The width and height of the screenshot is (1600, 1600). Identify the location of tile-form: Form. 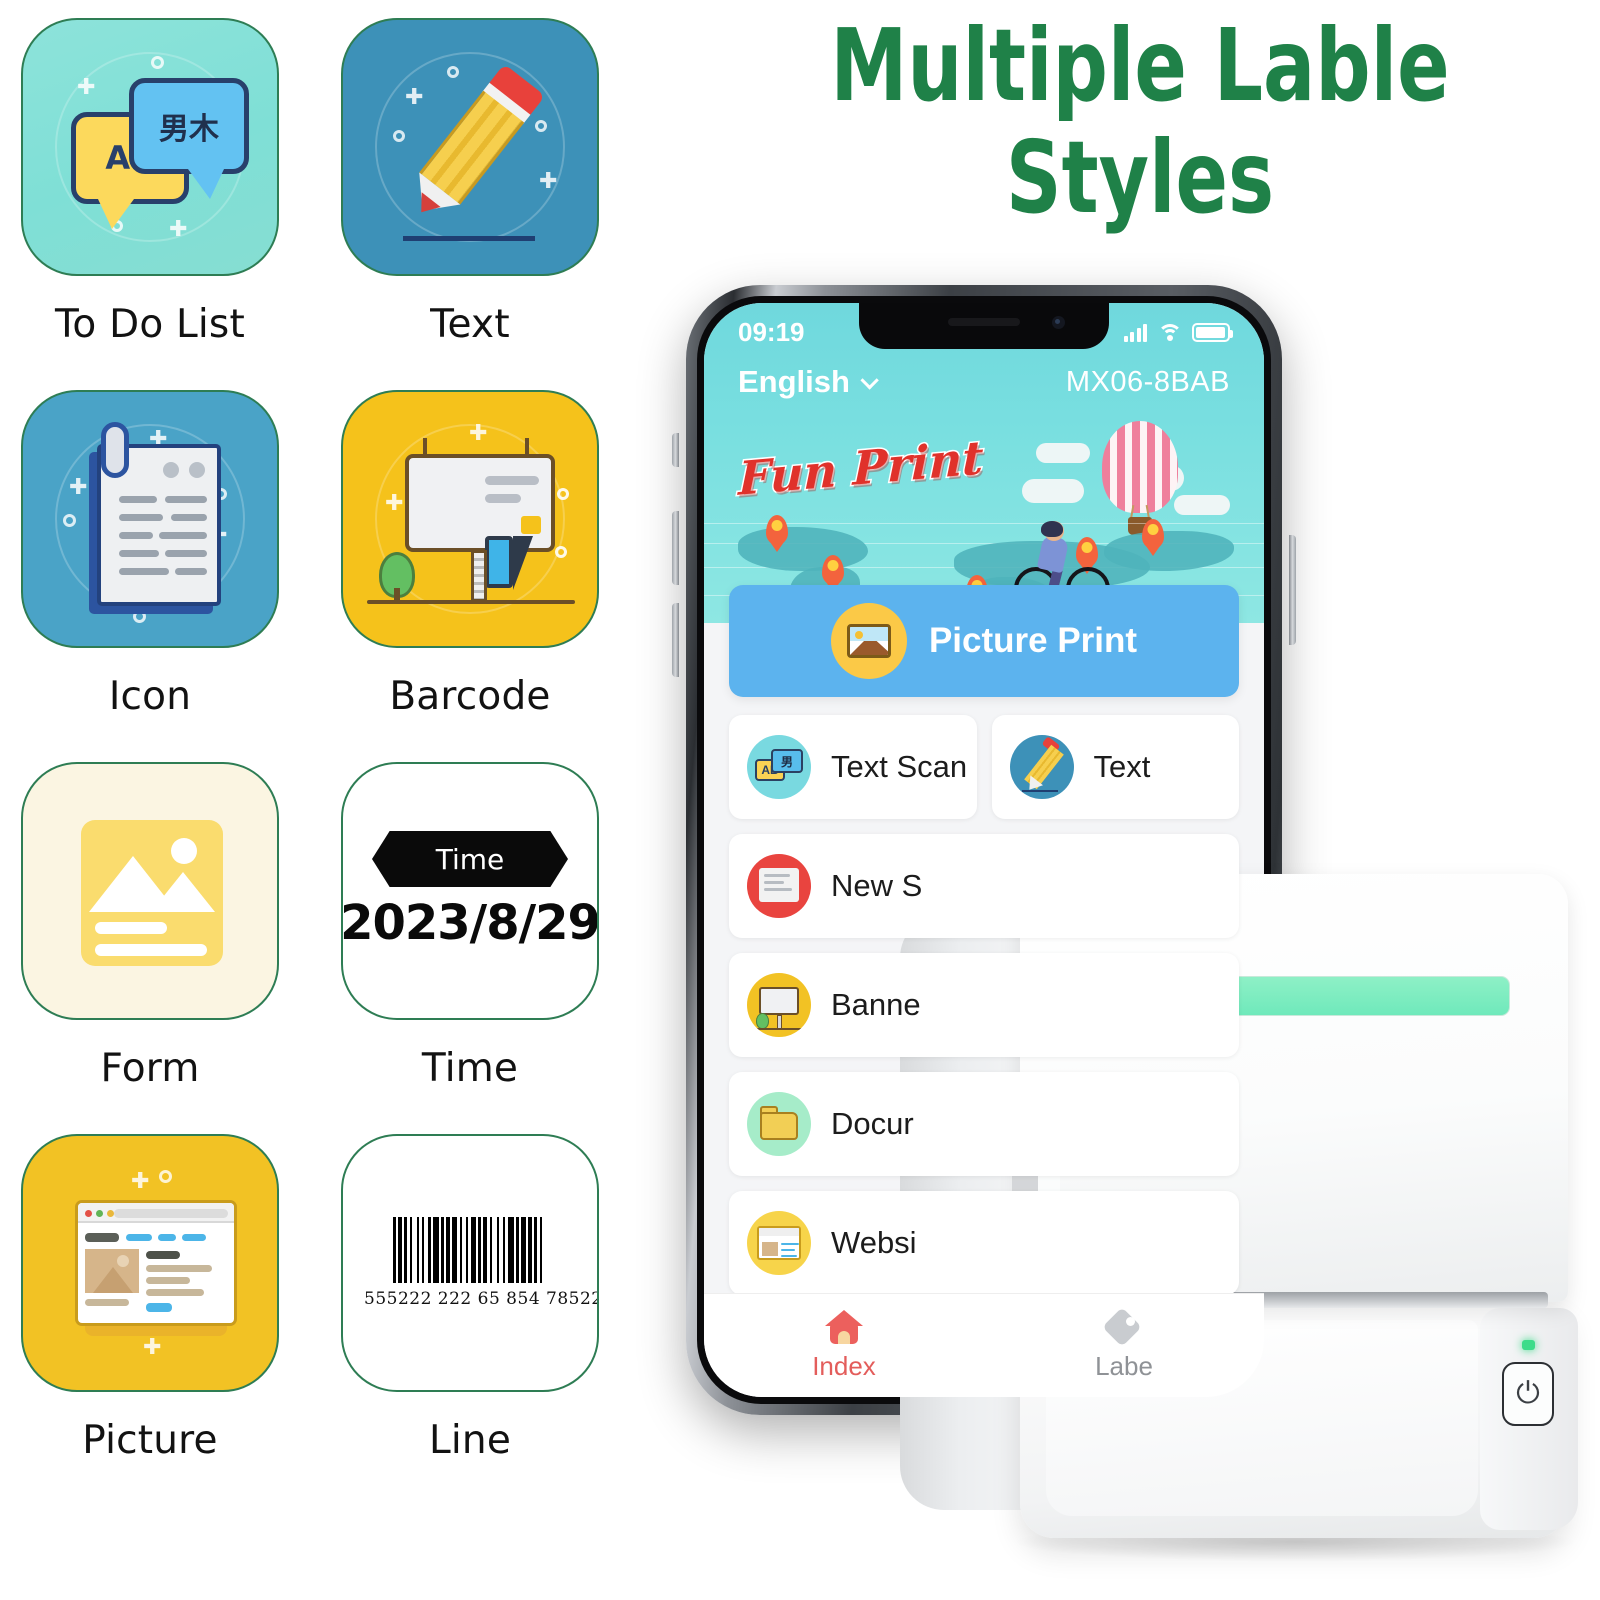
(150, 948).